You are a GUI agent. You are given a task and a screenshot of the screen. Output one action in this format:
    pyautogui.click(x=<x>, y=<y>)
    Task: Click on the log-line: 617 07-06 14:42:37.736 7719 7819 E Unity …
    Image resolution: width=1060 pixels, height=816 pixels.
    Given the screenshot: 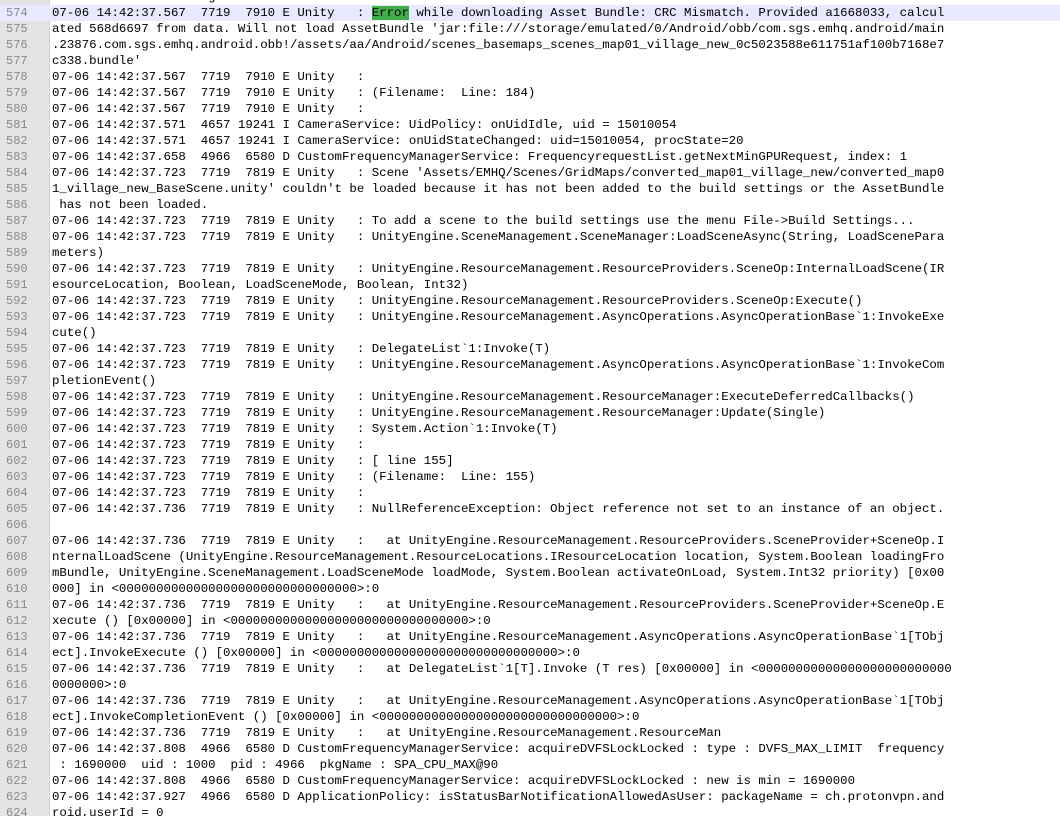 What is the action you would take?
    pyautogui.click(x=530, y=701)
    